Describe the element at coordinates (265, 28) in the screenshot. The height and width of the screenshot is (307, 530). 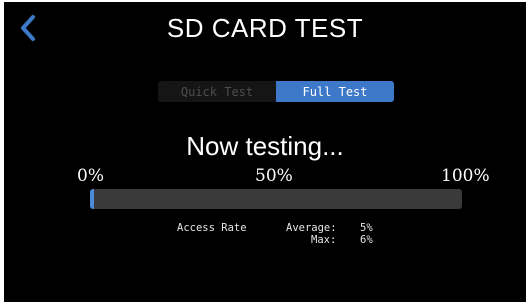
I see `page-title: SD CARD TEST` at that location.